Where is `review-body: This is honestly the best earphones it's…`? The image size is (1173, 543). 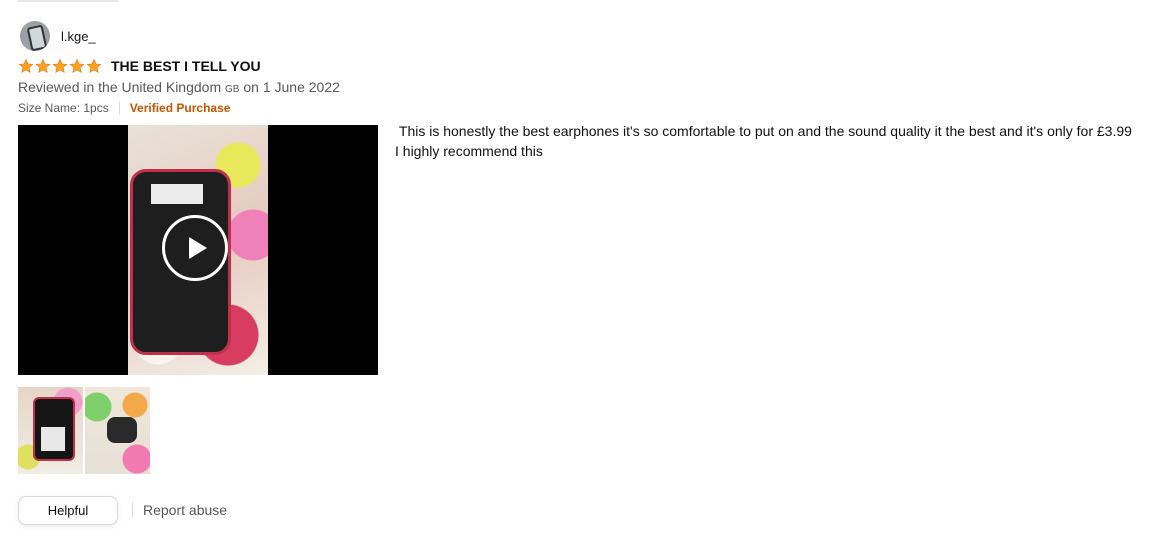 review-body: This is honestly the best earphones it's… is located at coordinates (765, 141).